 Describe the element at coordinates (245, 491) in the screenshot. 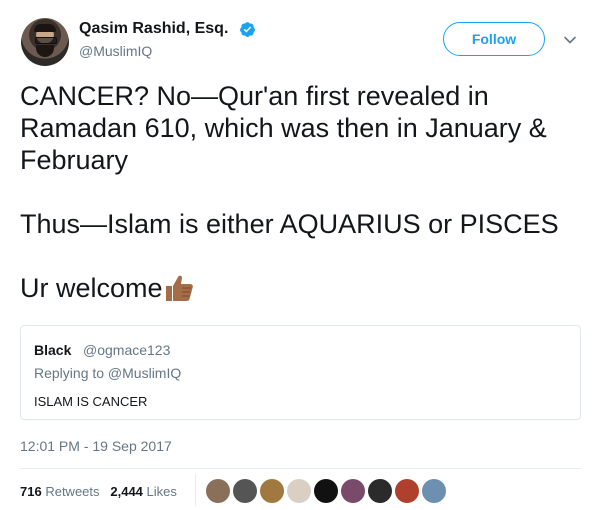

I see `liker-avatar-2-icon` at that location.